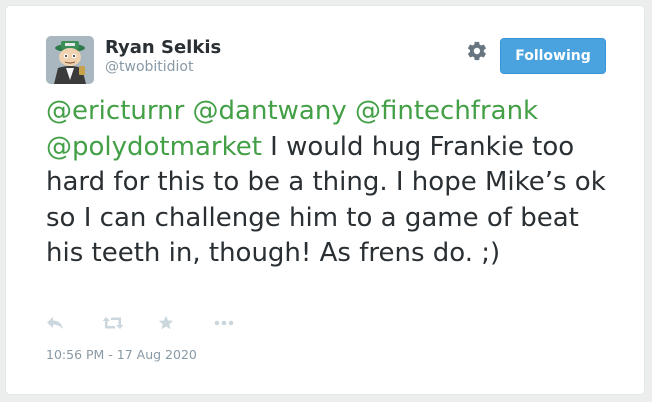  Describe the element at coordinates (115, 111) in the screenshot. I see `mention-link: @ericturnr` at that location.